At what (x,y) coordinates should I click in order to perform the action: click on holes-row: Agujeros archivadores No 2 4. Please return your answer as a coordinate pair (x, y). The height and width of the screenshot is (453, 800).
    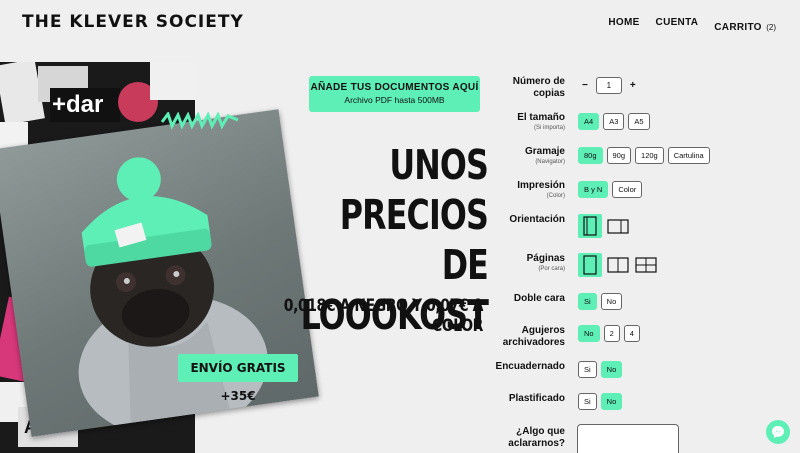
    Looking at the image, I should click on (640, 338).